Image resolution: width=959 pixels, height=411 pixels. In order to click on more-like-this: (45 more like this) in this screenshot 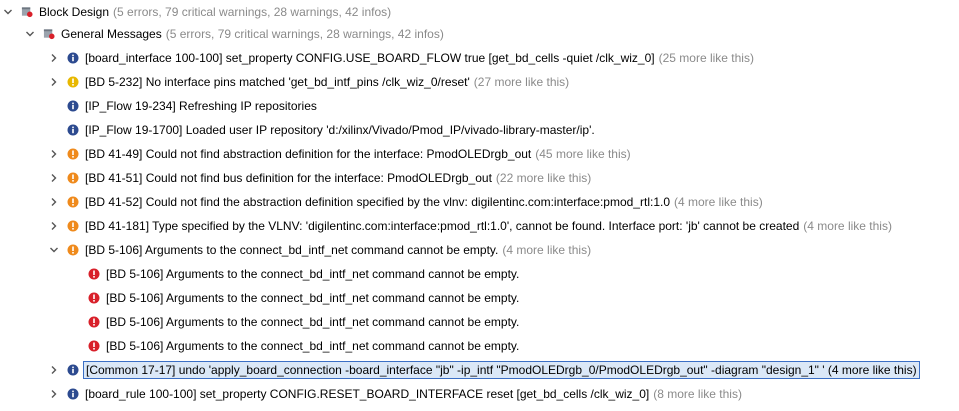, I will do `click(583, 154)`.